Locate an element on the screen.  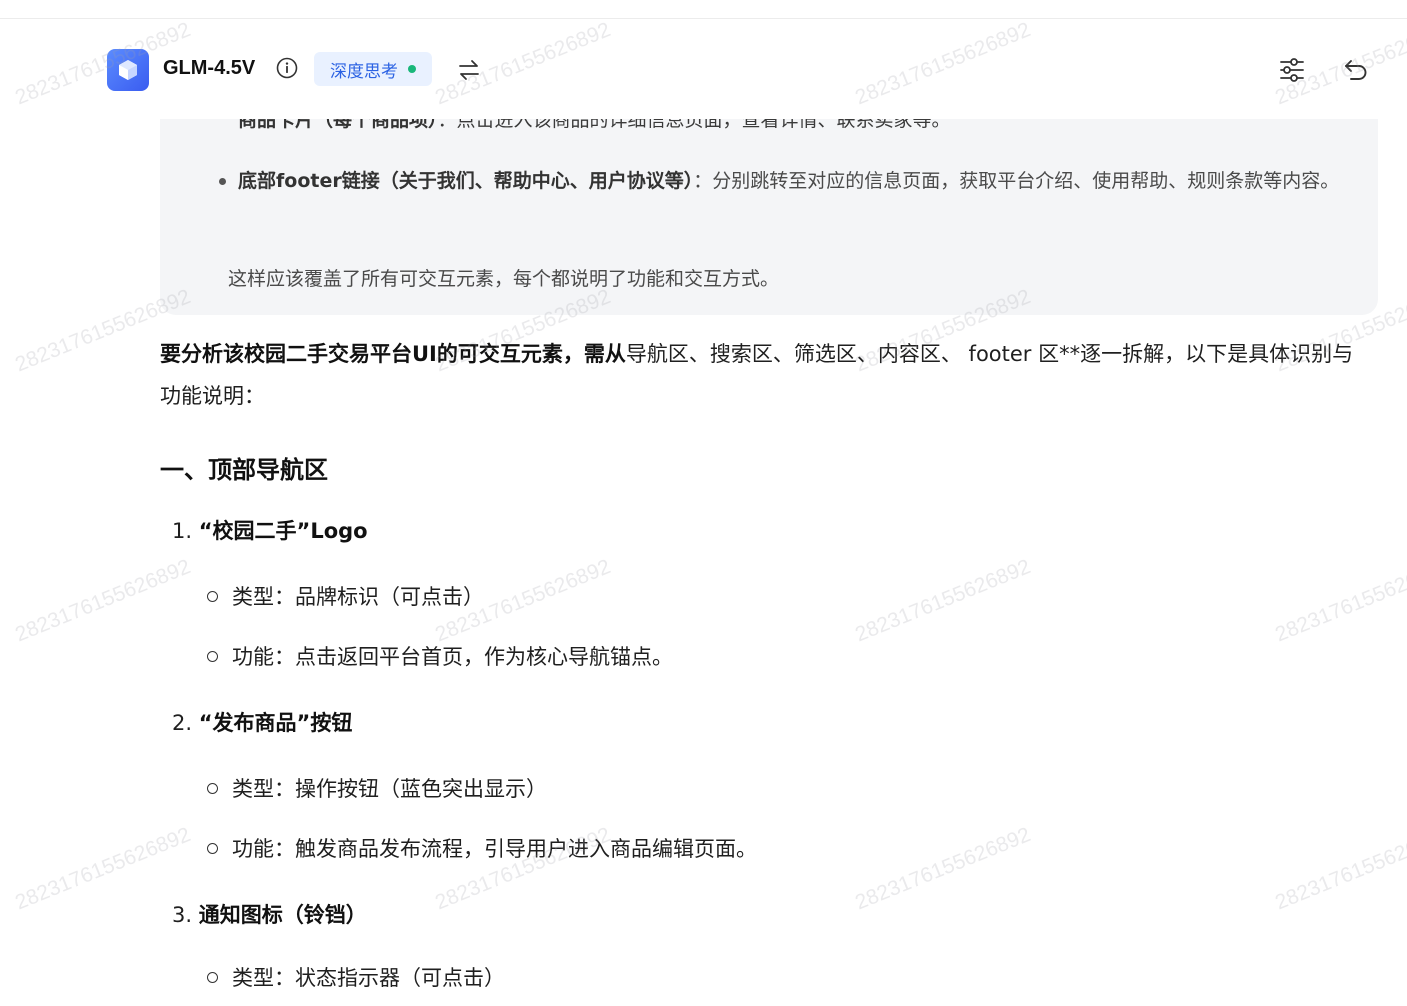
thinking-bullet-partial: 商品卡片（每个商品项）：点击进入该商品的详细信息页面，查看详情、联系卖家等。 is located at coordinates (594, 125).